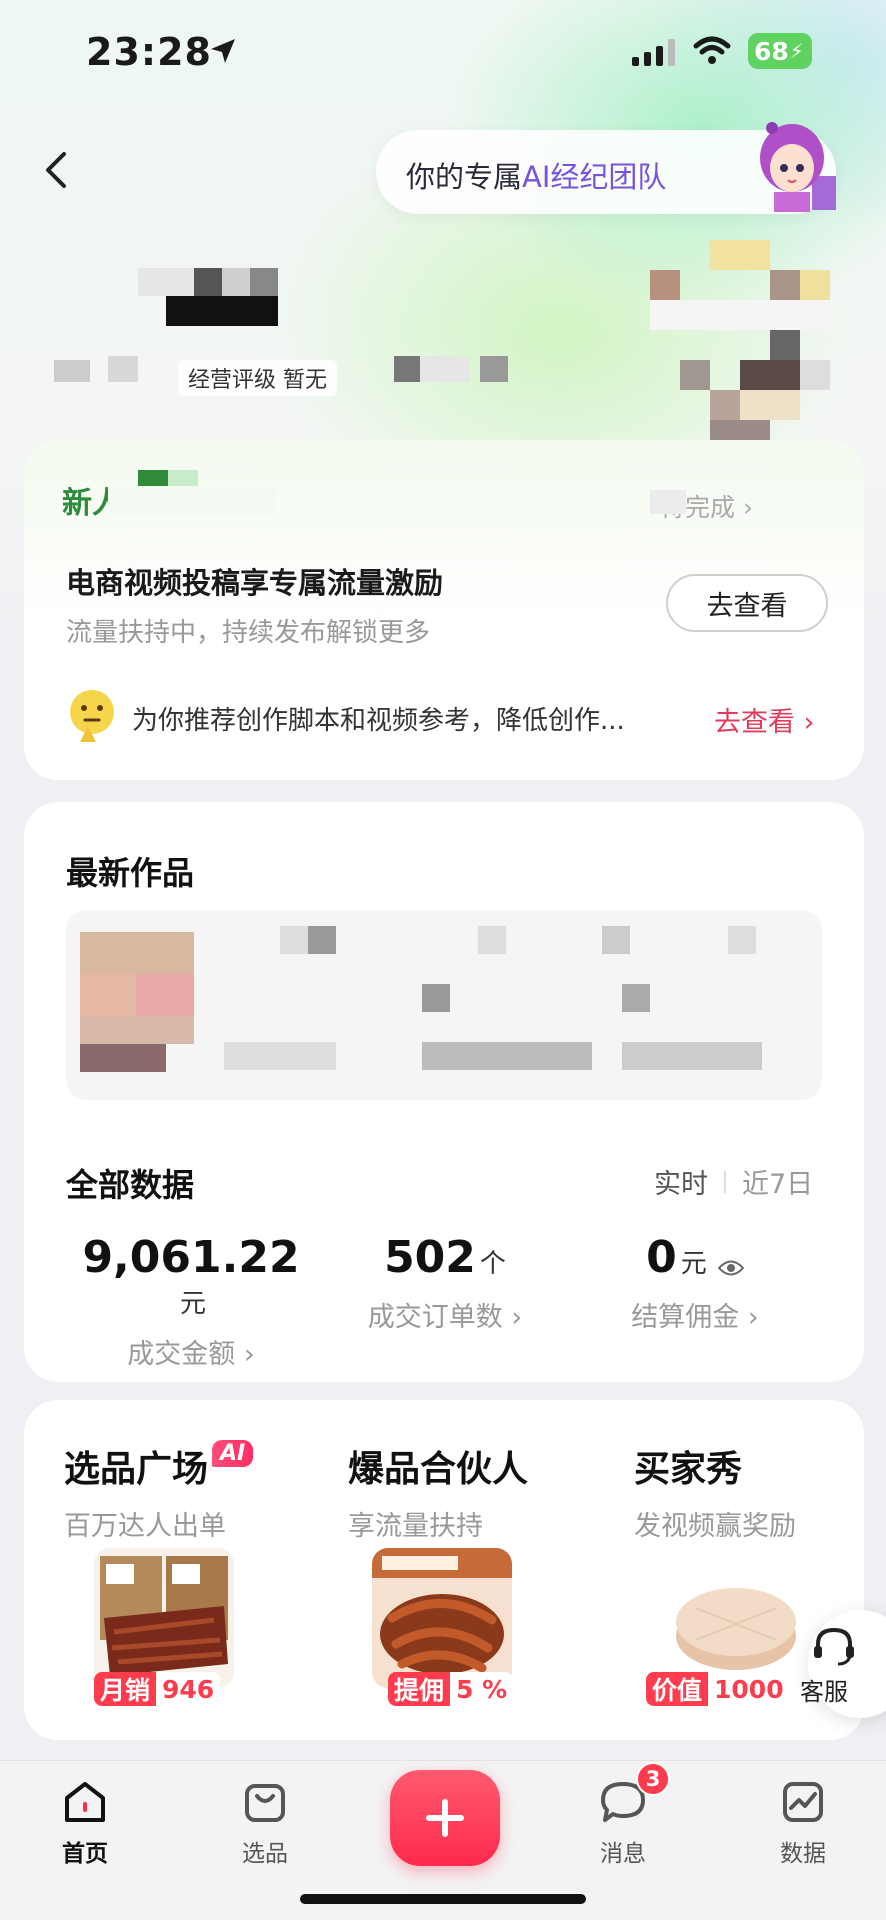 This screenshot has width=886, height=1920. Describe the element at coordinates (743, 340) in the screenshot. I see `redacted-avatar` at that location.